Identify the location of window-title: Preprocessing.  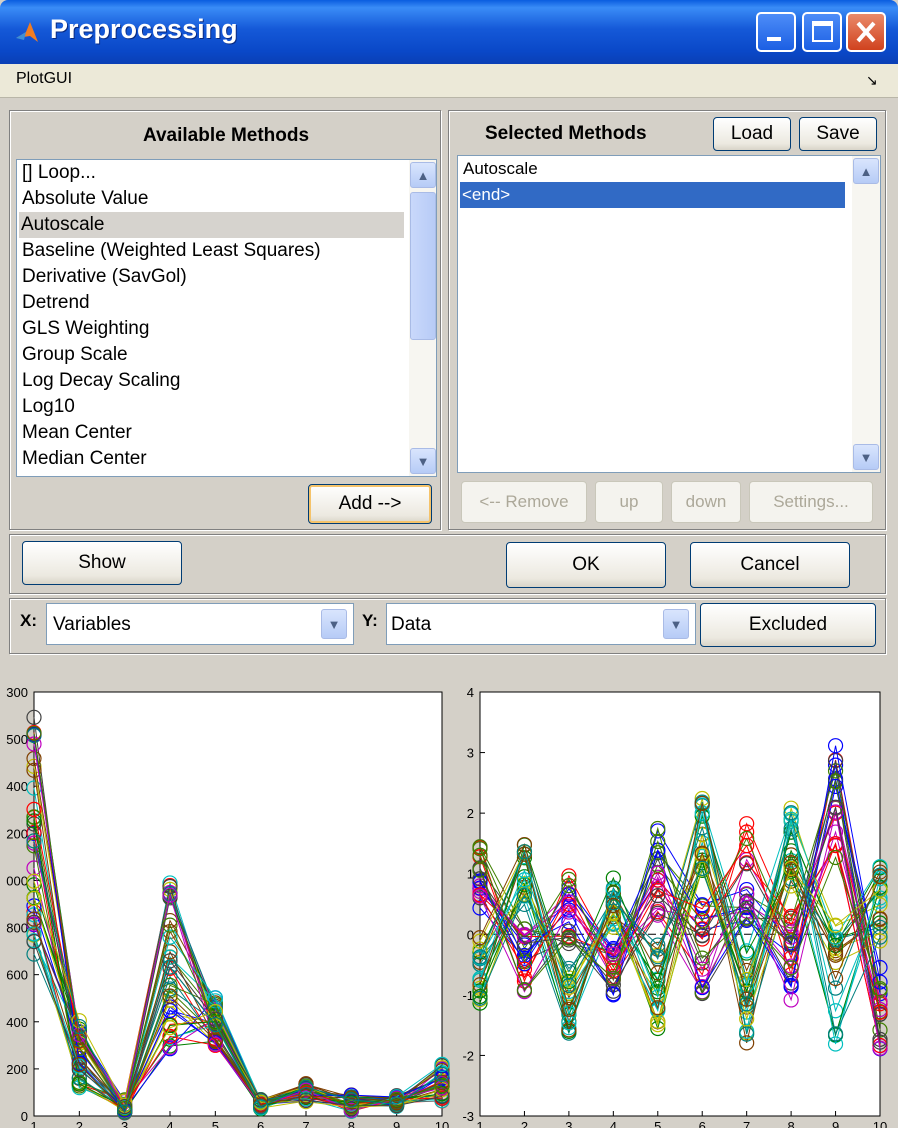
(144, 29).